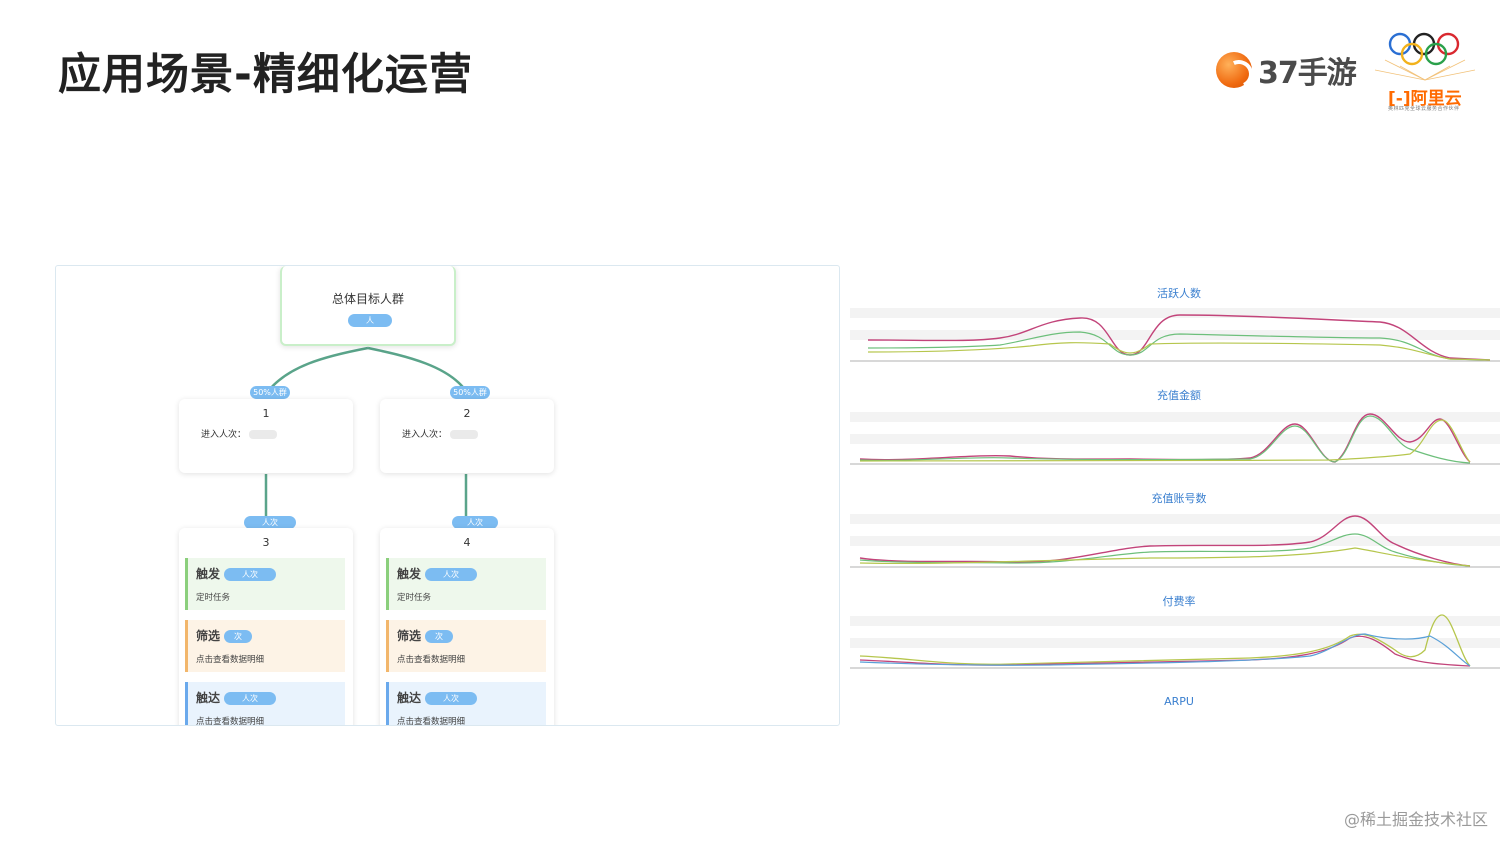 The image size is (1512, 851). I want to click on chart-recharge-accounts, so click(1175, 541).